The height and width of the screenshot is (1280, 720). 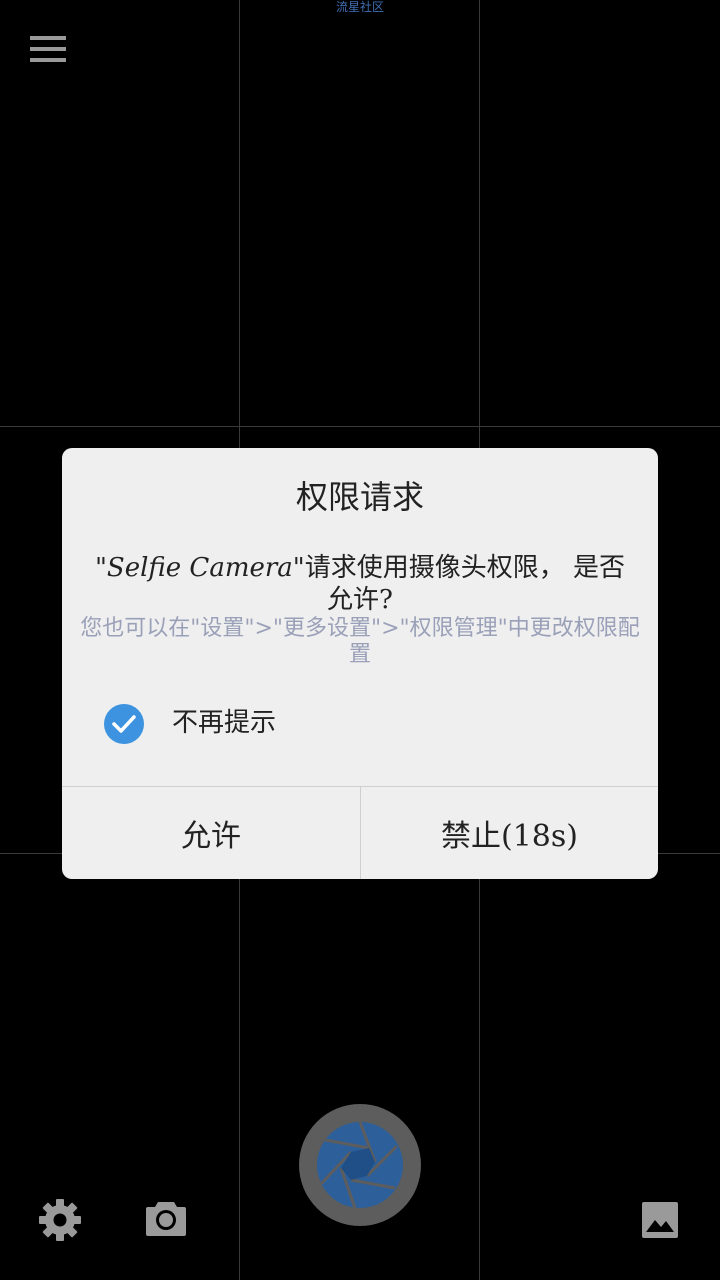 I want to click on dialog-hint: 您也可以在"设置">"更多设置">"权限管理"中更改权限配置, so click(x=360, y=641).